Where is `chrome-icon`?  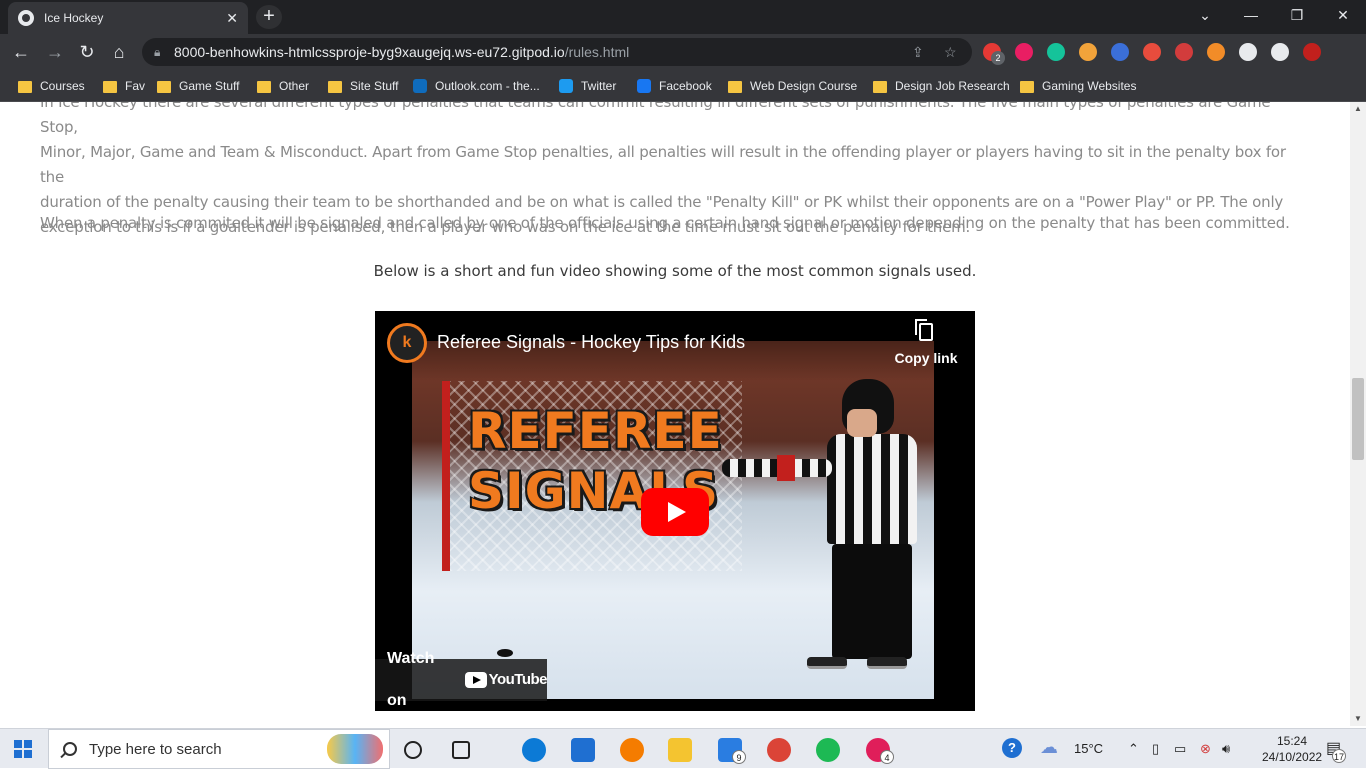
chrome-icon is located at coordinates (779, 750).